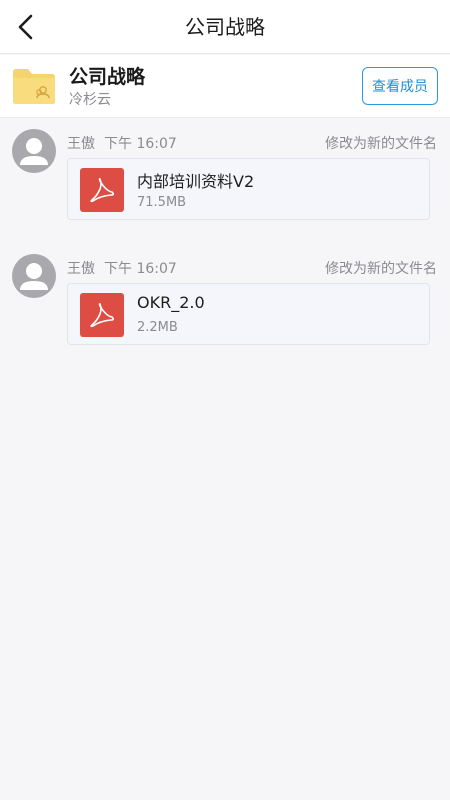 The height and width of the screenshot is (800, 450). Describe the element at coordinates (107, 77) in the screenshot. I see `group-name: 公司战略` at that location.